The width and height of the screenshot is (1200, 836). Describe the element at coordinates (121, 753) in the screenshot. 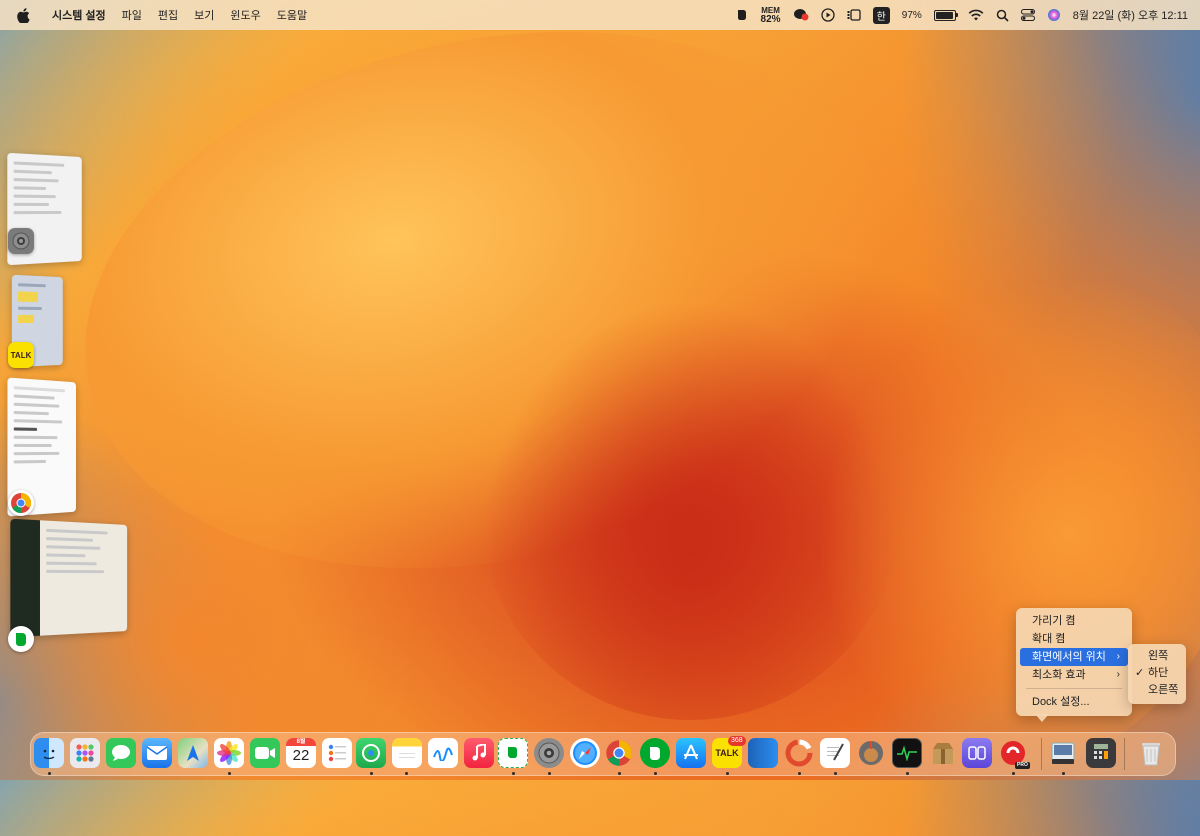

I see `messages-icon` at that location.